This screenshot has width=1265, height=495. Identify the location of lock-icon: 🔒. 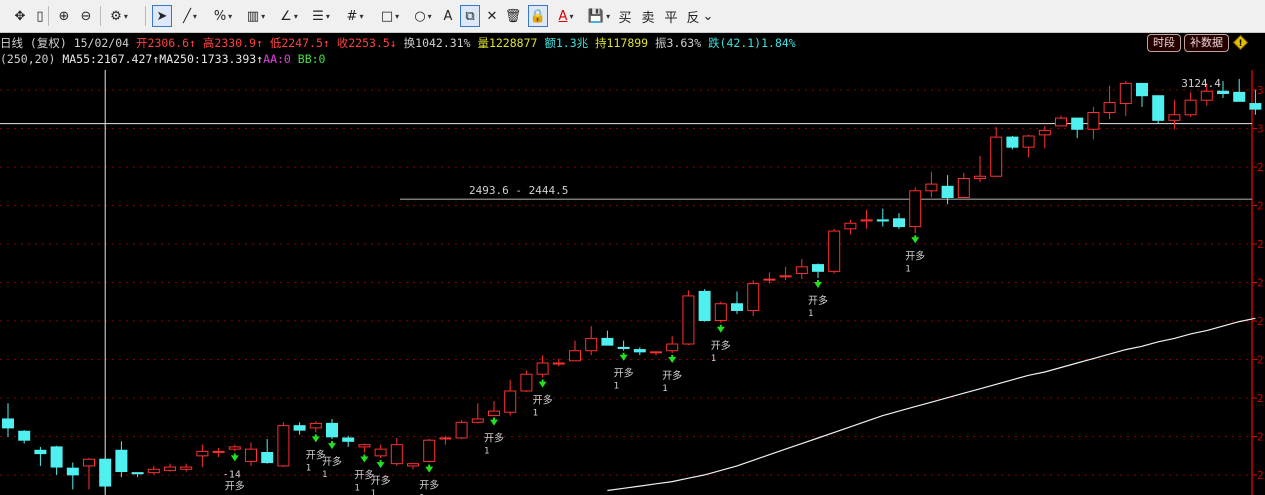
(538, 16).